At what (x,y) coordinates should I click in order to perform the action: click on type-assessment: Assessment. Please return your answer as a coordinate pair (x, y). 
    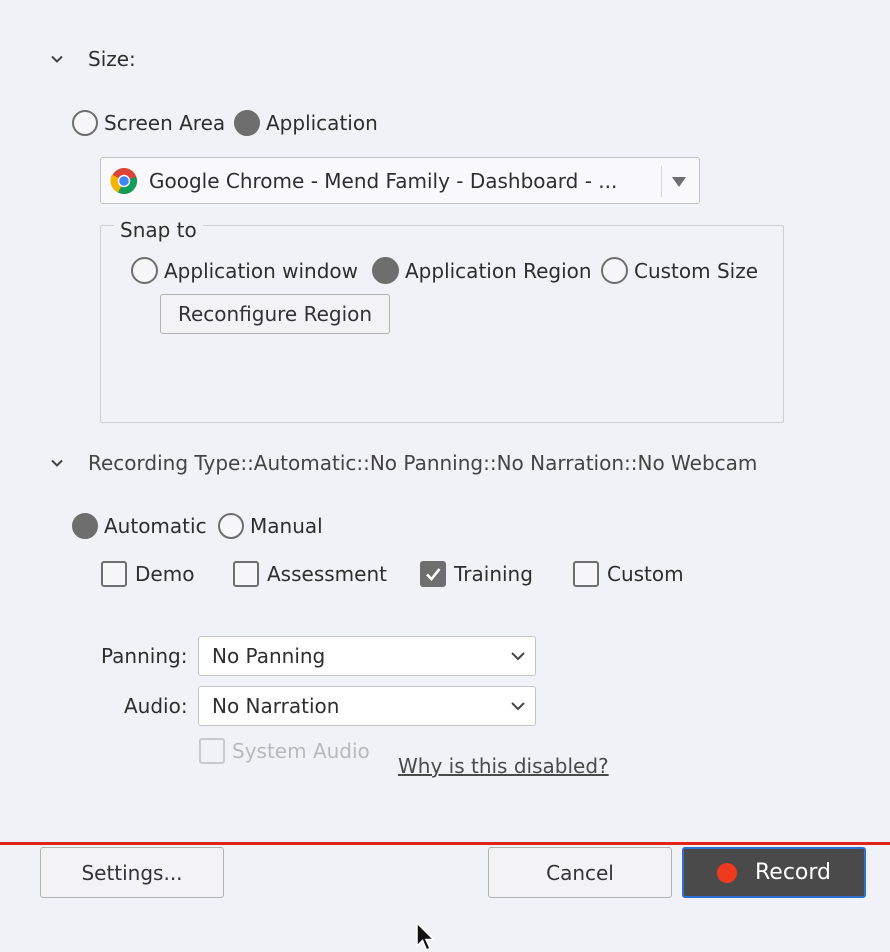
    Looking at the image, I should click on (310, 574).